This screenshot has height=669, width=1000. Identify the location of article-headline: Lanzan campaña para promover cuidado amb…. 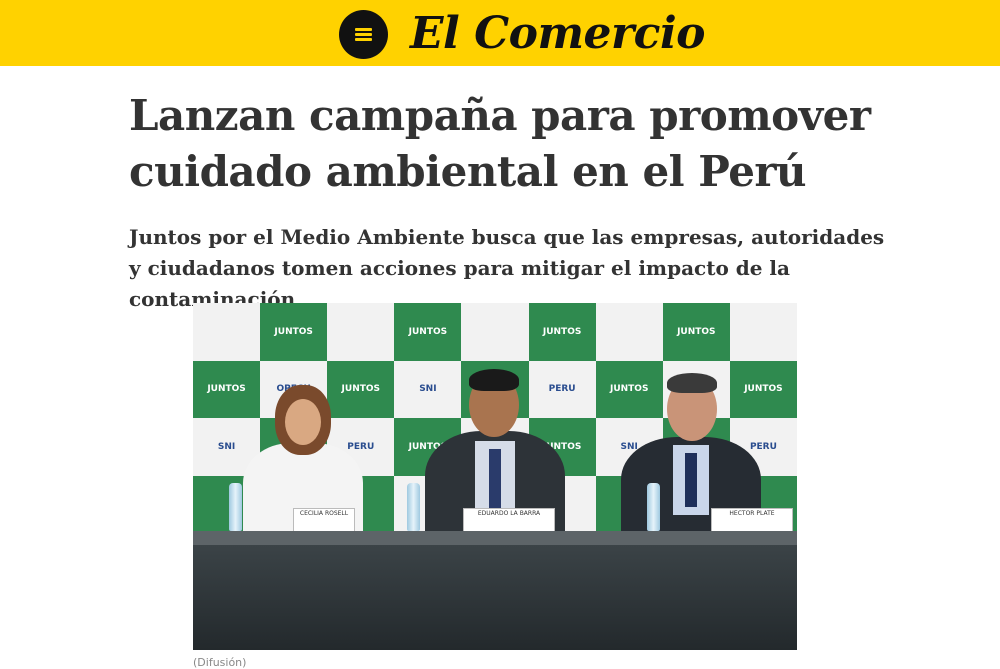
(500, 143).